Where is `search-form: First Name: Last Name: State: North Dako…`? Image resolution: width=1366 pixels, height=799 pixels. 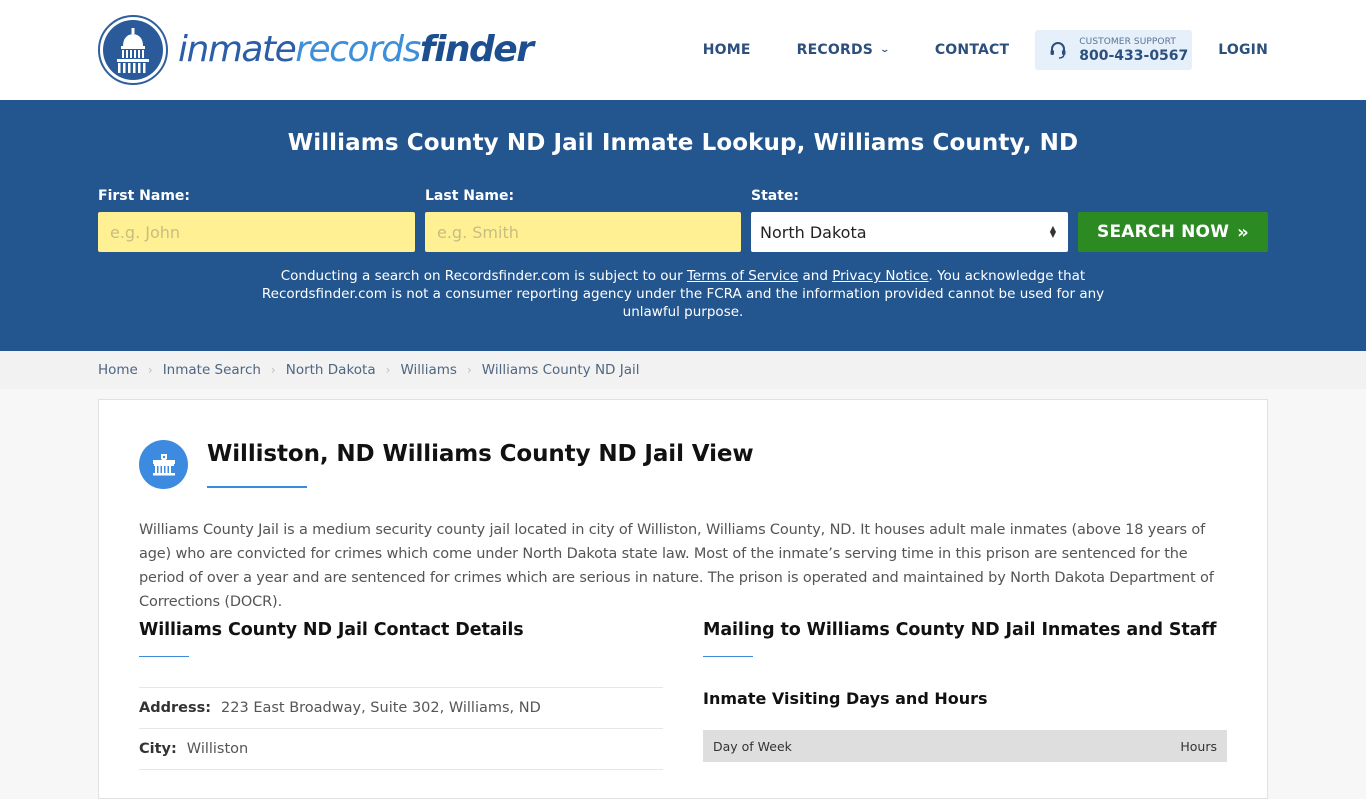
search-form: First Name: Last Name: State: North Dako… is located at coordinates (683, 220).